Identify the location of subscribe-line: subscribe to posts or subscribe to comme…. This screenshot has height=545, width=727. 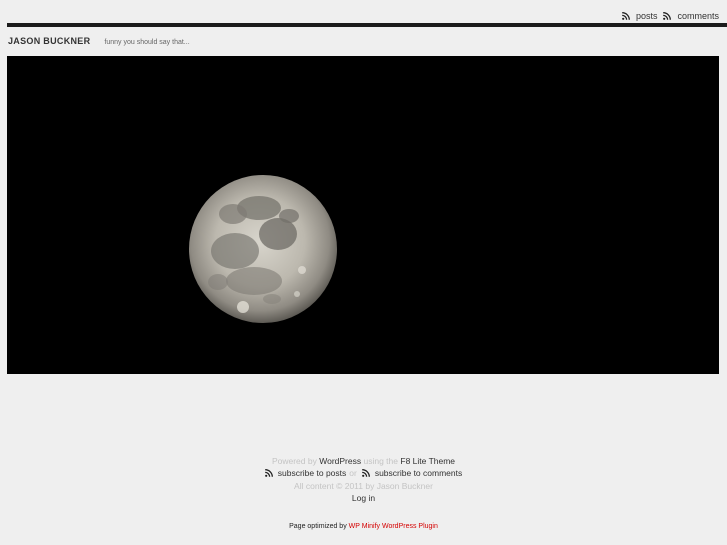
(363, 473).